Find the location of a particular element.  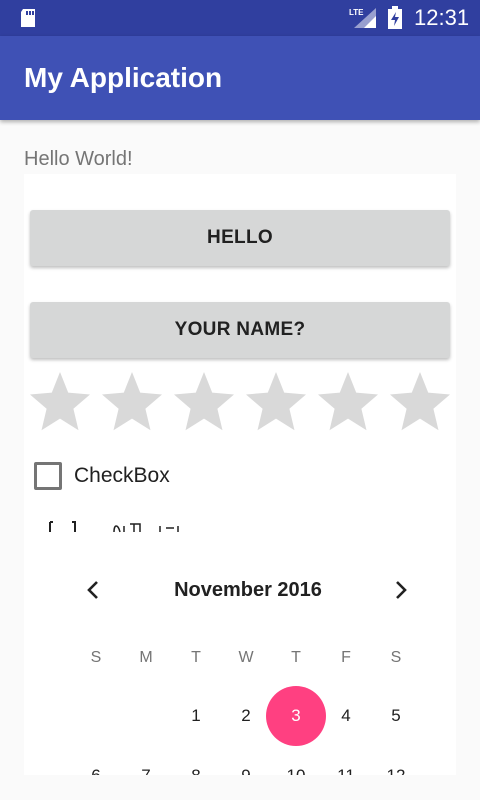

checkbox-label: CheckBox is located at coordinates (122, 476).